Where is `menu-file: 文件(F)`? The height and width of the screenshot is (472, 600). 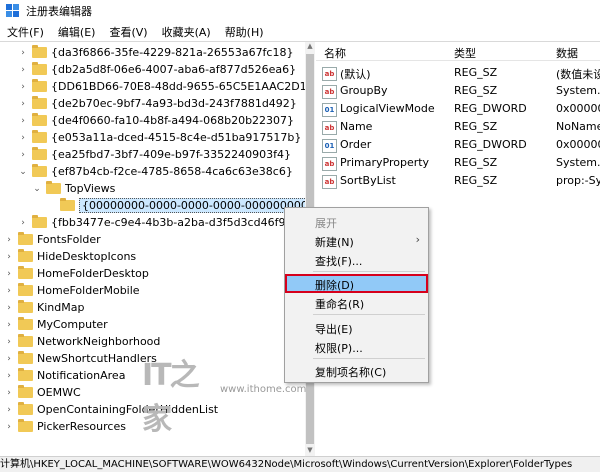
menu-file: 文件(F) is located at coordinates (25, 32).